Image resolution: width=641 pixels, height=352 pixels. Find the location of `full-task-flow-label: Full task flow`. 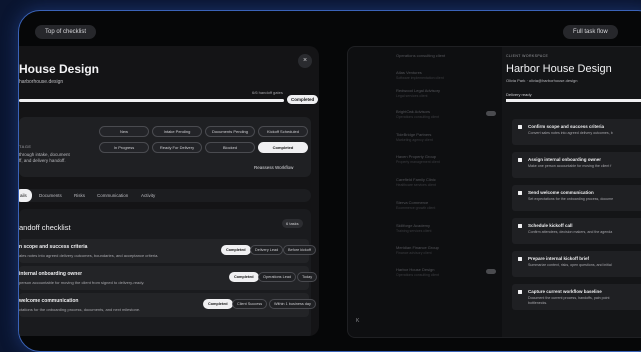

full-task-flow-label: Full task flow is located at coordinates (590, 32).